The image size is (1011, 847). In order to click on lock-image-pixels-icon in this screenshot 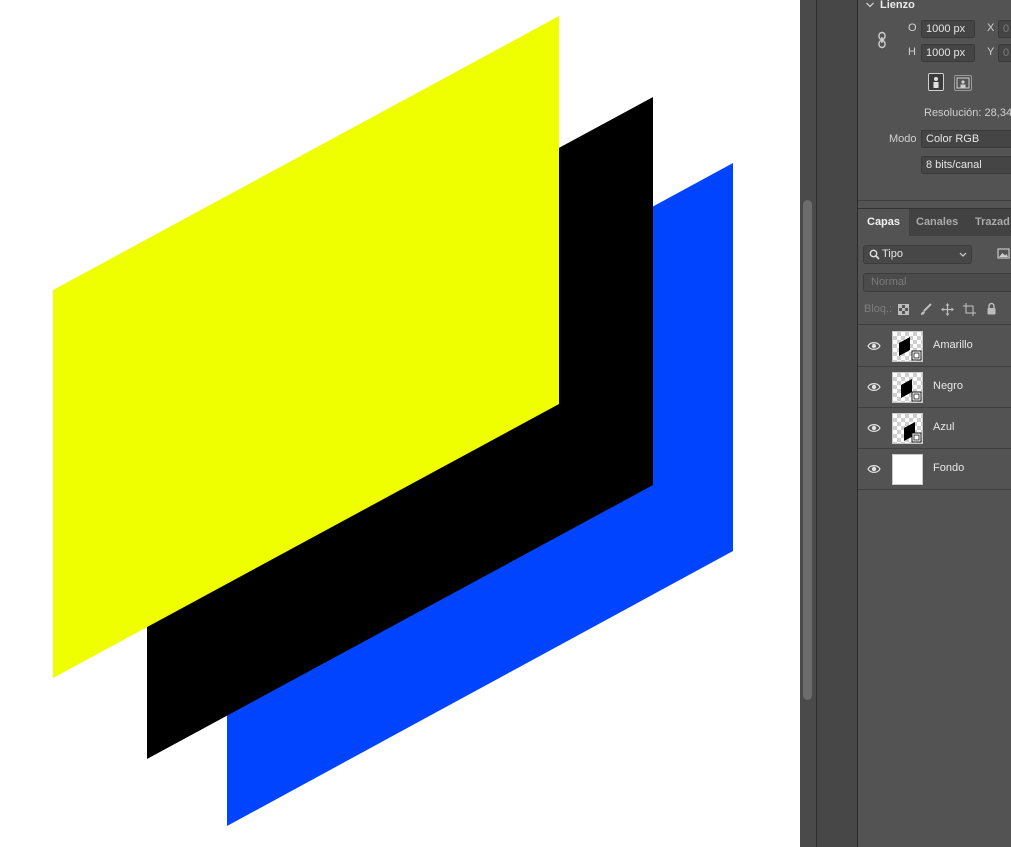, I will do `click(926, 309)`.